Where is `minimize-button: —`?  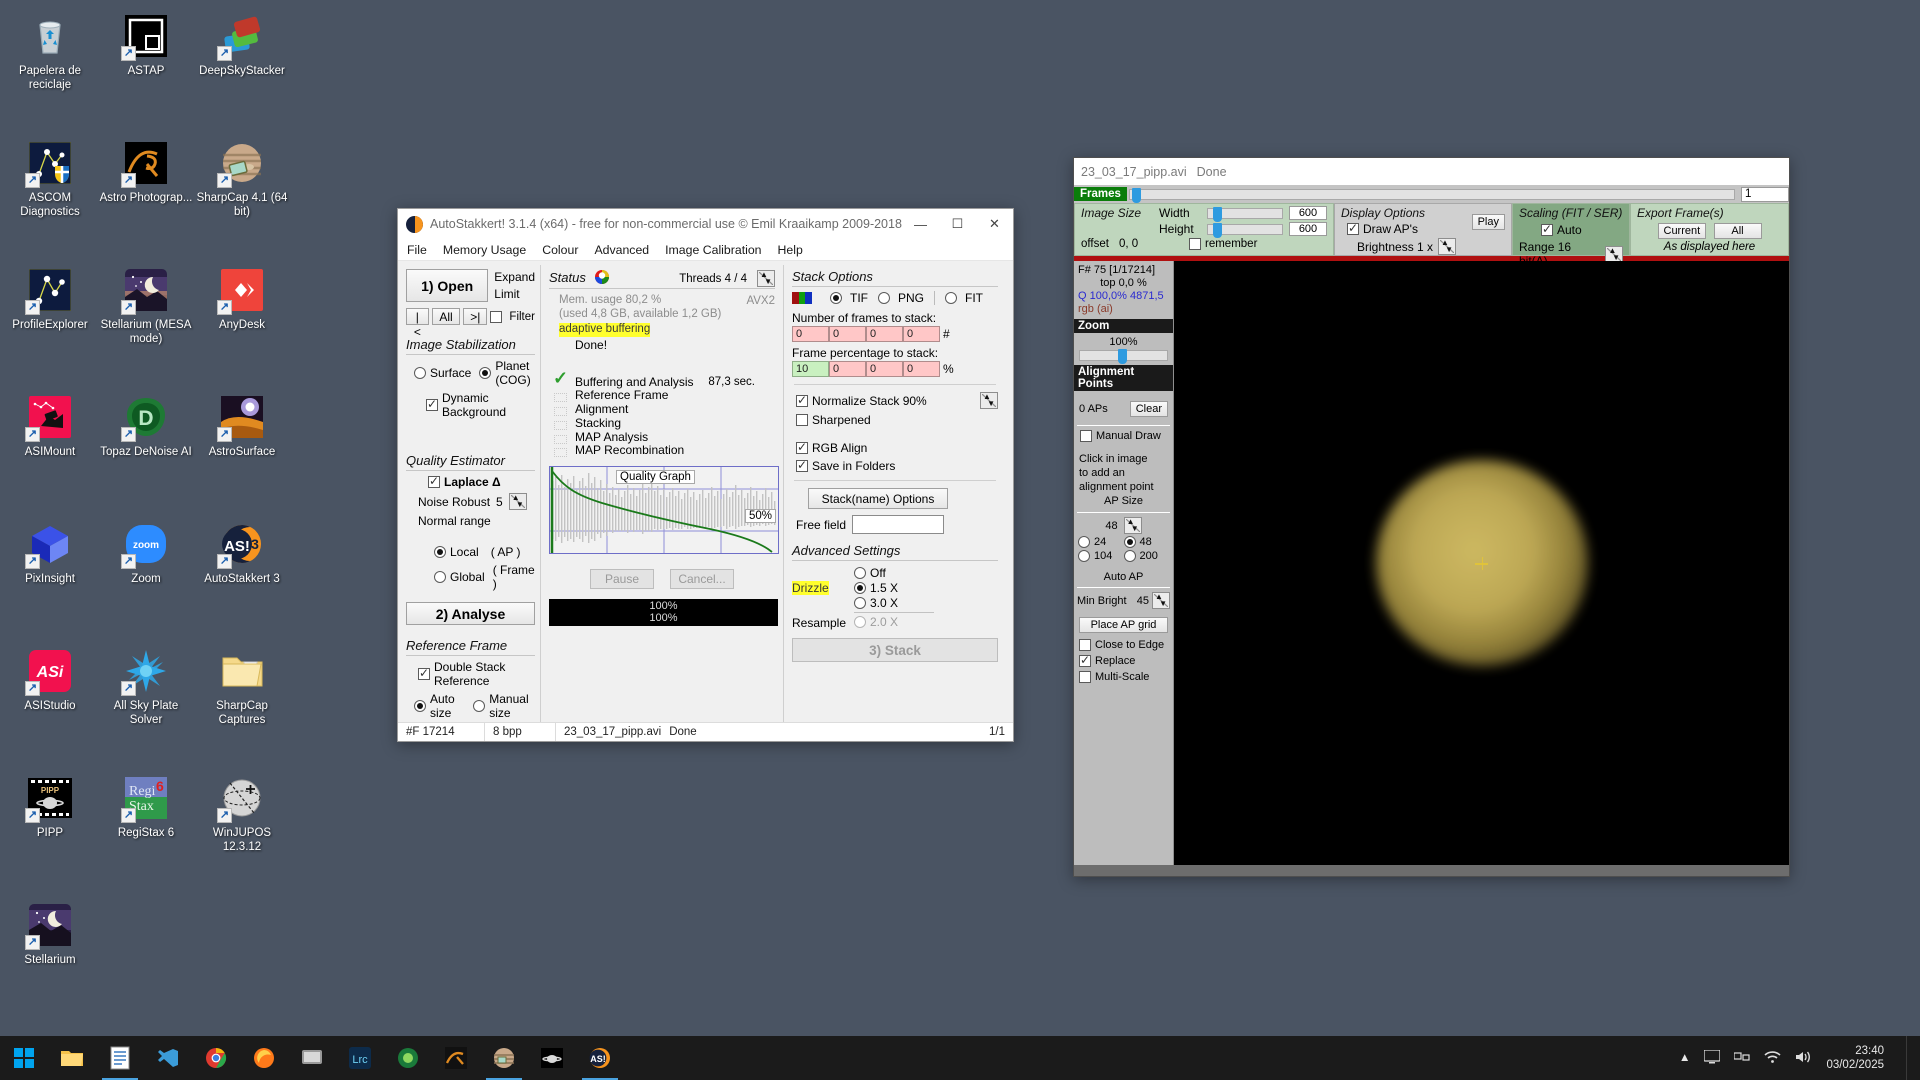 minimize-button: — is located at coordinates (920, 224).